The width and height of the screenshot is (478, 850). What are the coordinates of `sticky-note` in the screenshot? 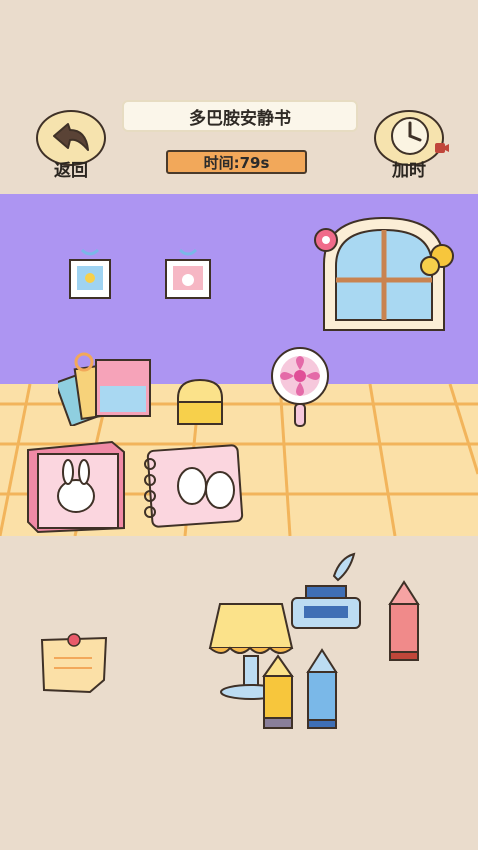 It's located at (74, 664).